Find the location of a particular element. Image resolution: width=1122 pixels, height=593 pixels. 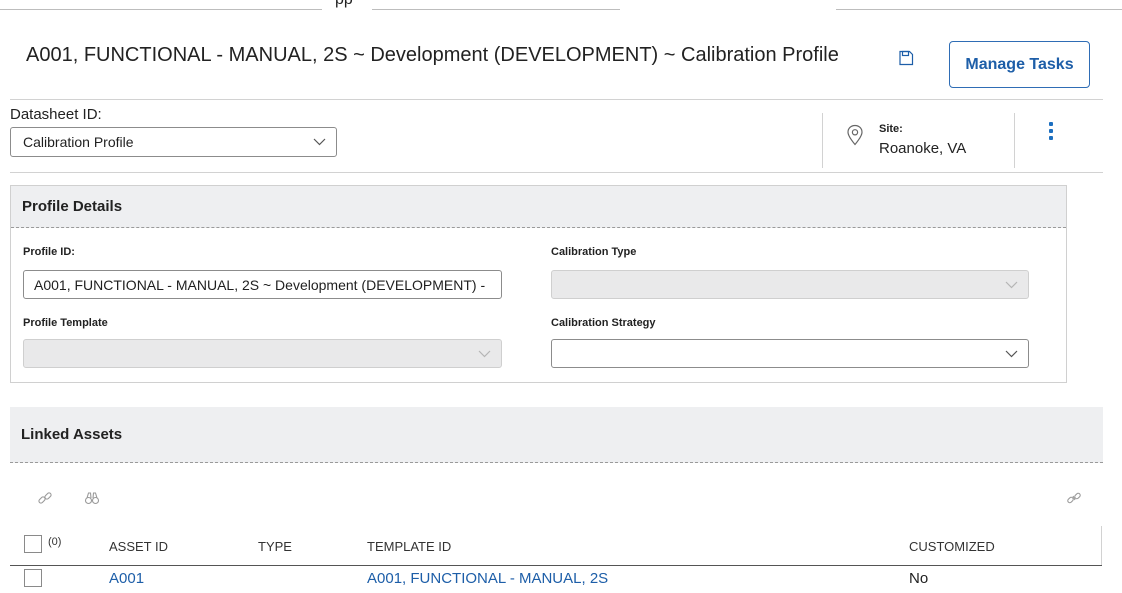

manage-tasks-button: Manage Tasks is located at coordinates (1019, 64).